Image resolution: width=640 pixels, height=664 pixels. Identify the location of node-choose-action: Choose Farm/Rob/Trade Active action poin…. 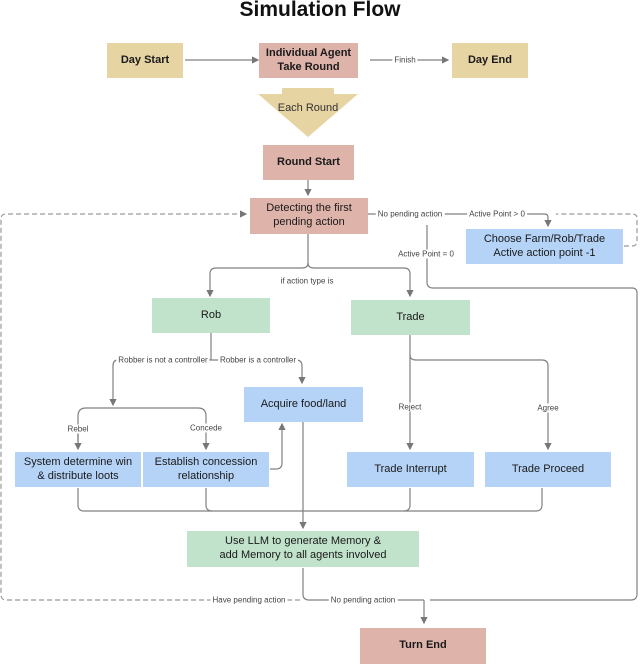
(544, 246).